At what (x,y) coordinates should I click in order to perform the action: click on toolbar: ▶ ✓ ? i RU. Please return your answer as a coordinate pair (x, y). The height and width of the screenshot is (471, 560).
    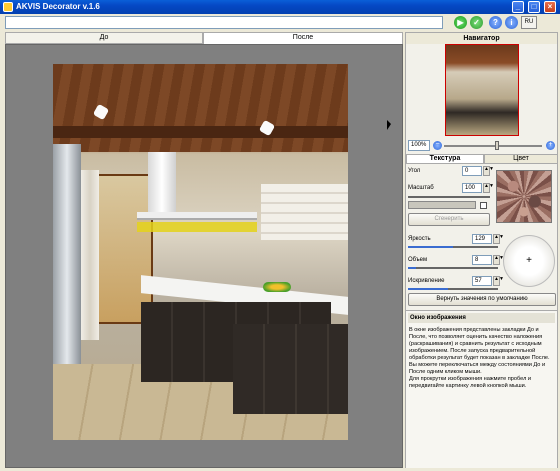
    Looking at the image, I should click on (280, 23).